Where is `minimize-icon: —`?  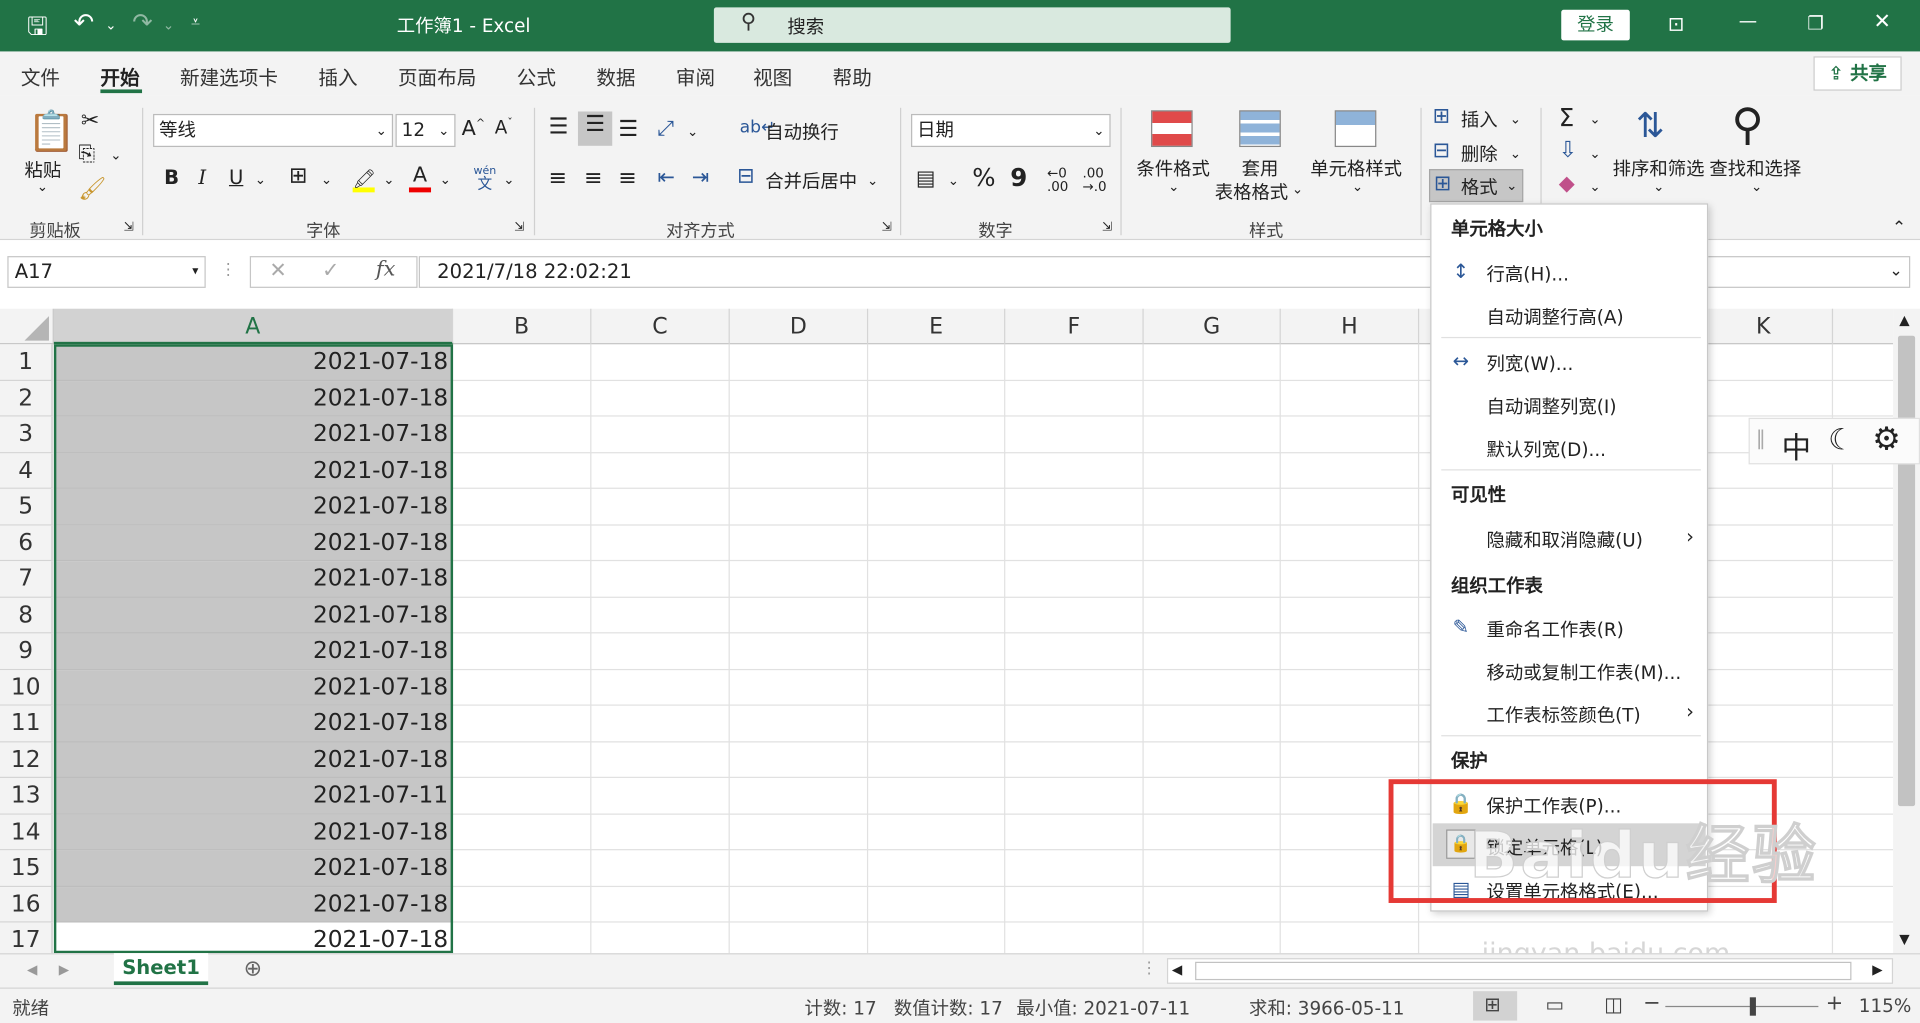 minimize-icon: — is located at coordinates (1748, 21).